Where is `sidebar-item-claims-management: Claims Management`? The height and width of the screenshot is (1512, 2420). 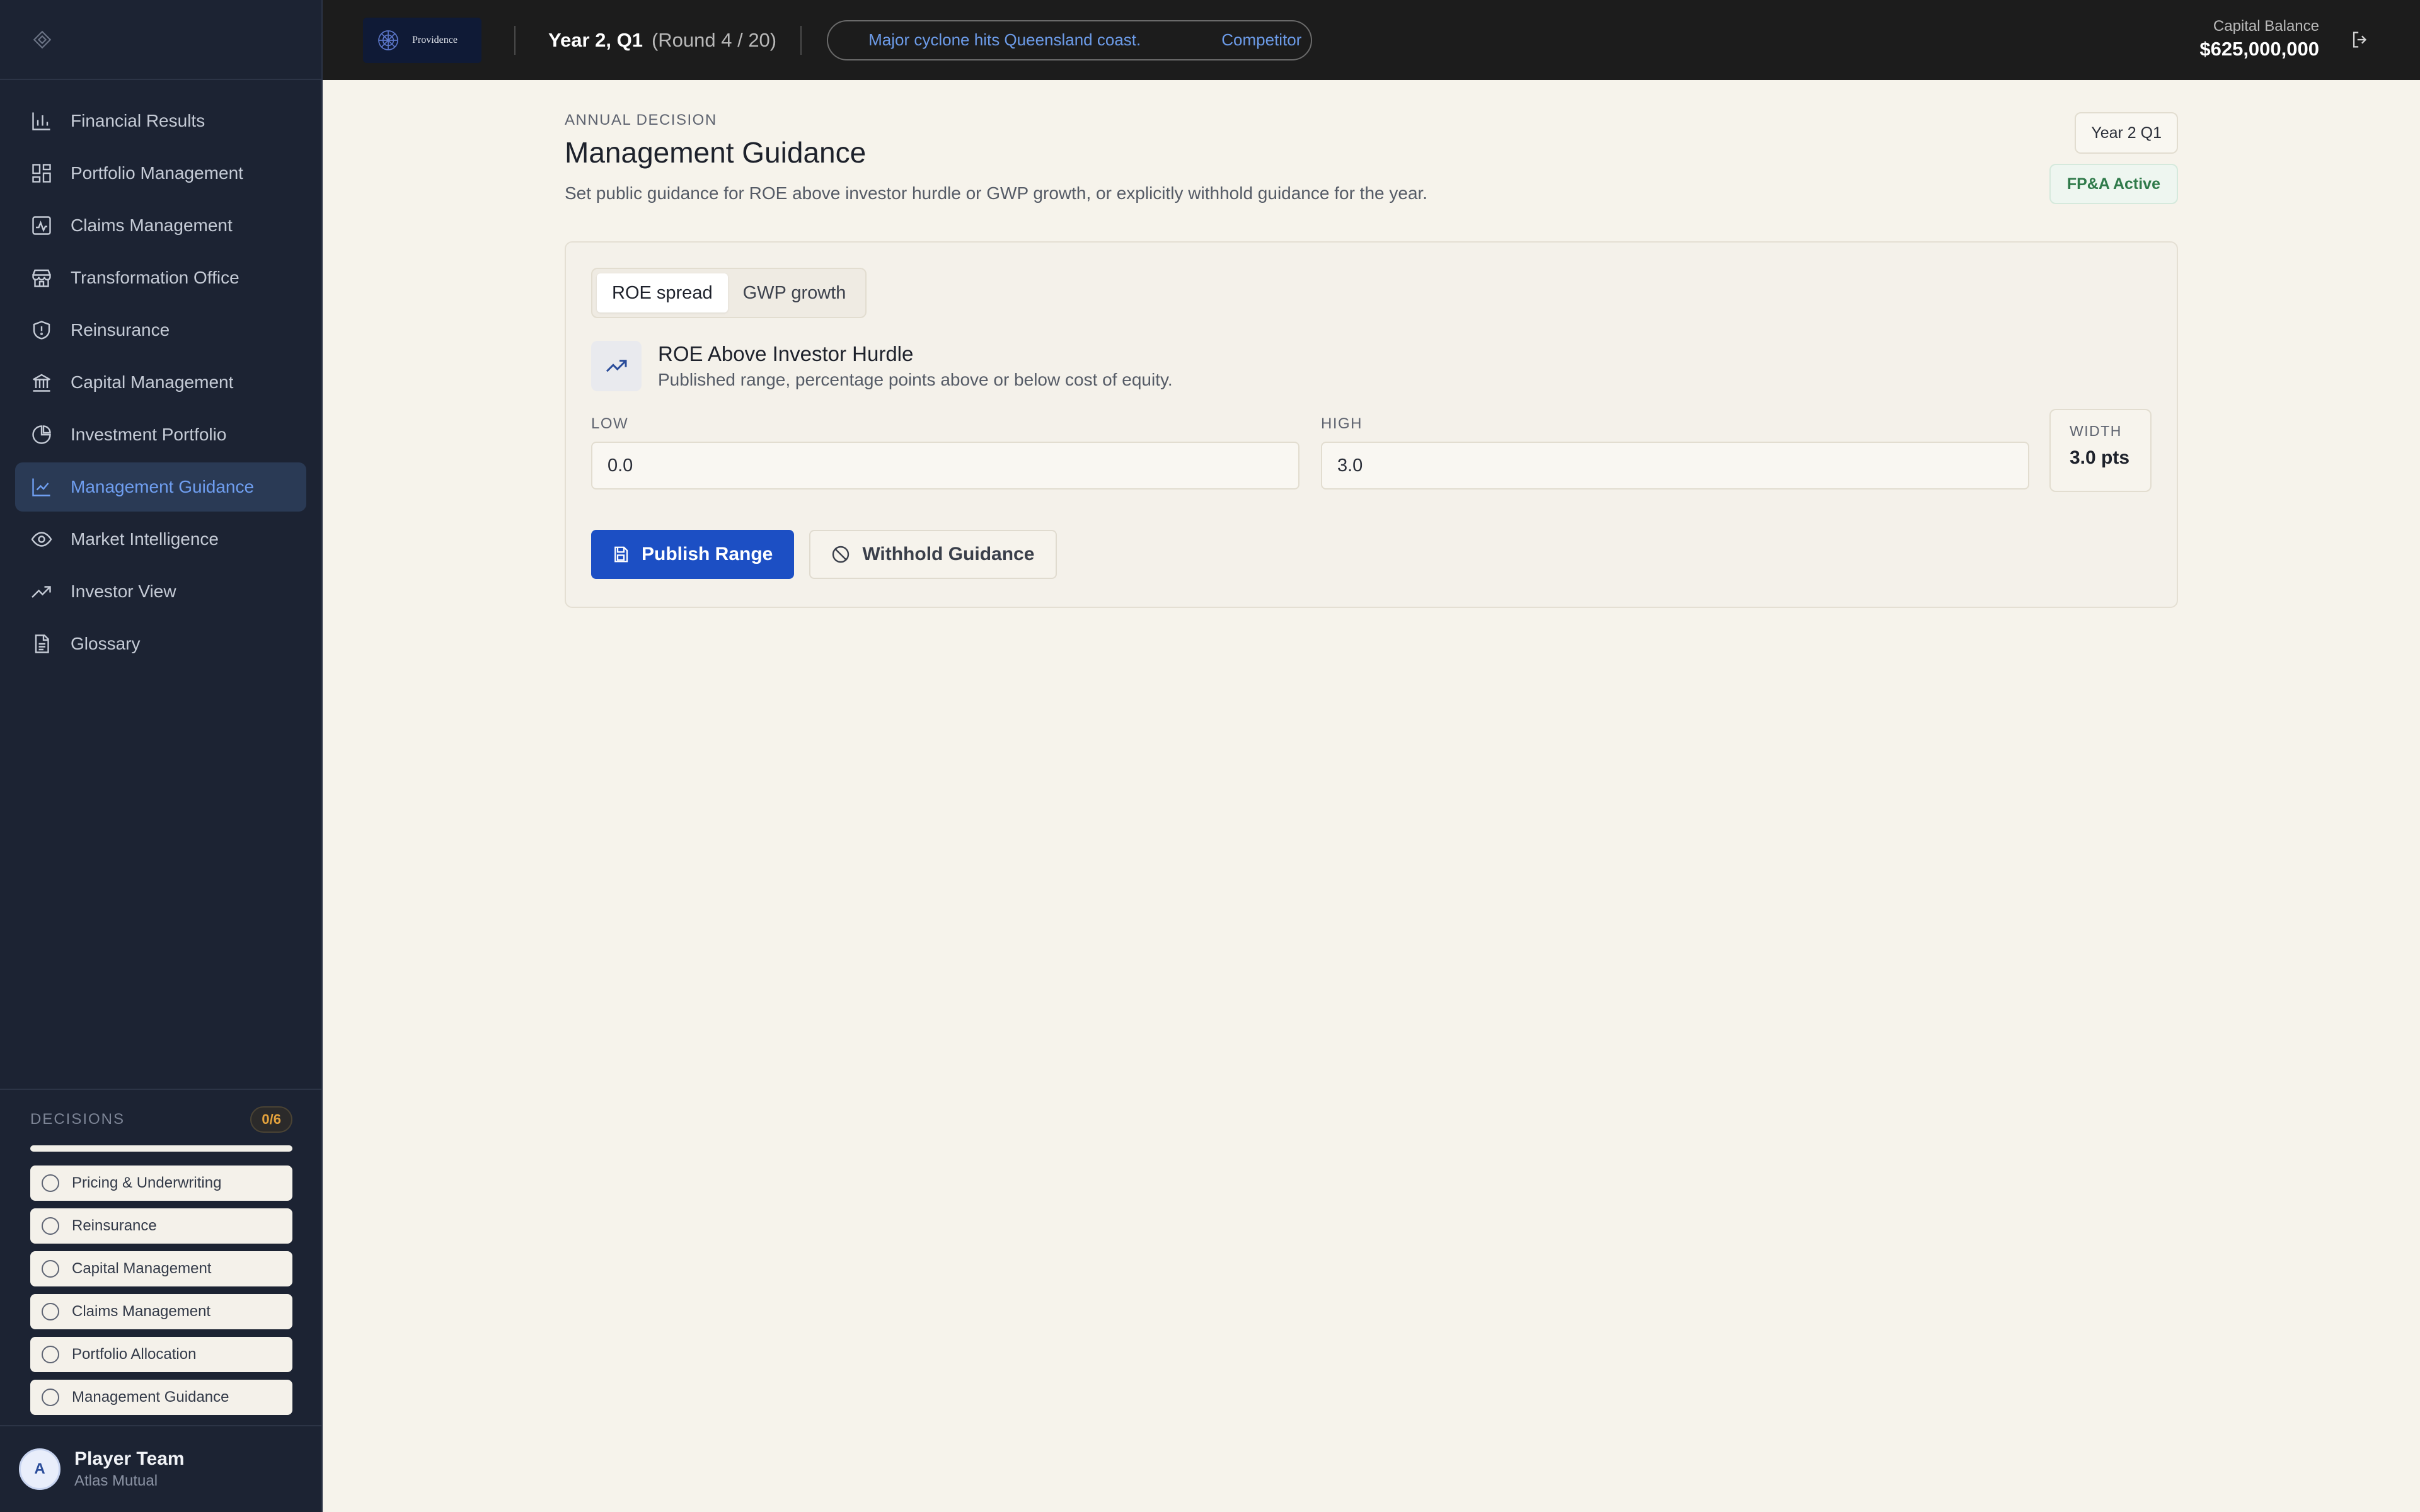
sidebar-item-claims-management: Claims Management is located at coordinates (161, 225).